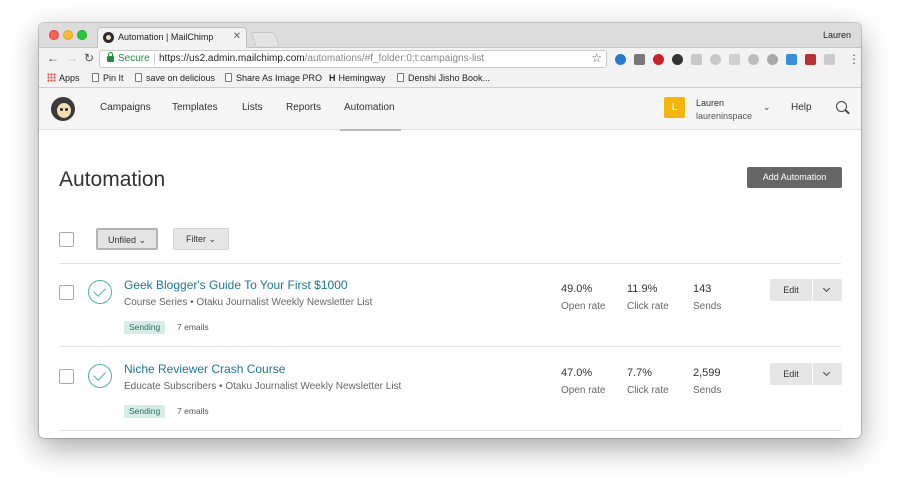  What do you see at coordinates (577, 289) in the screenshot?
I see `open-rate-value: 49.0%` at bounding box center [577, 289].